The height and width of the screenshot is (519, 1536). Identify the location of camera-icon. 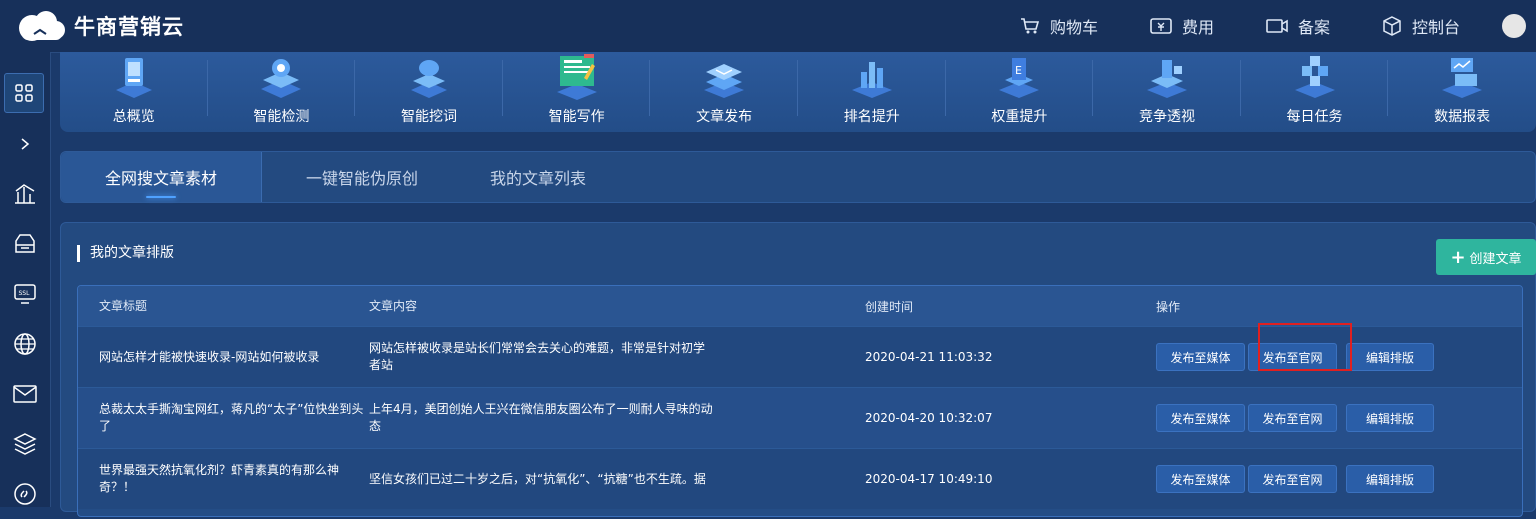
(1277, 26).